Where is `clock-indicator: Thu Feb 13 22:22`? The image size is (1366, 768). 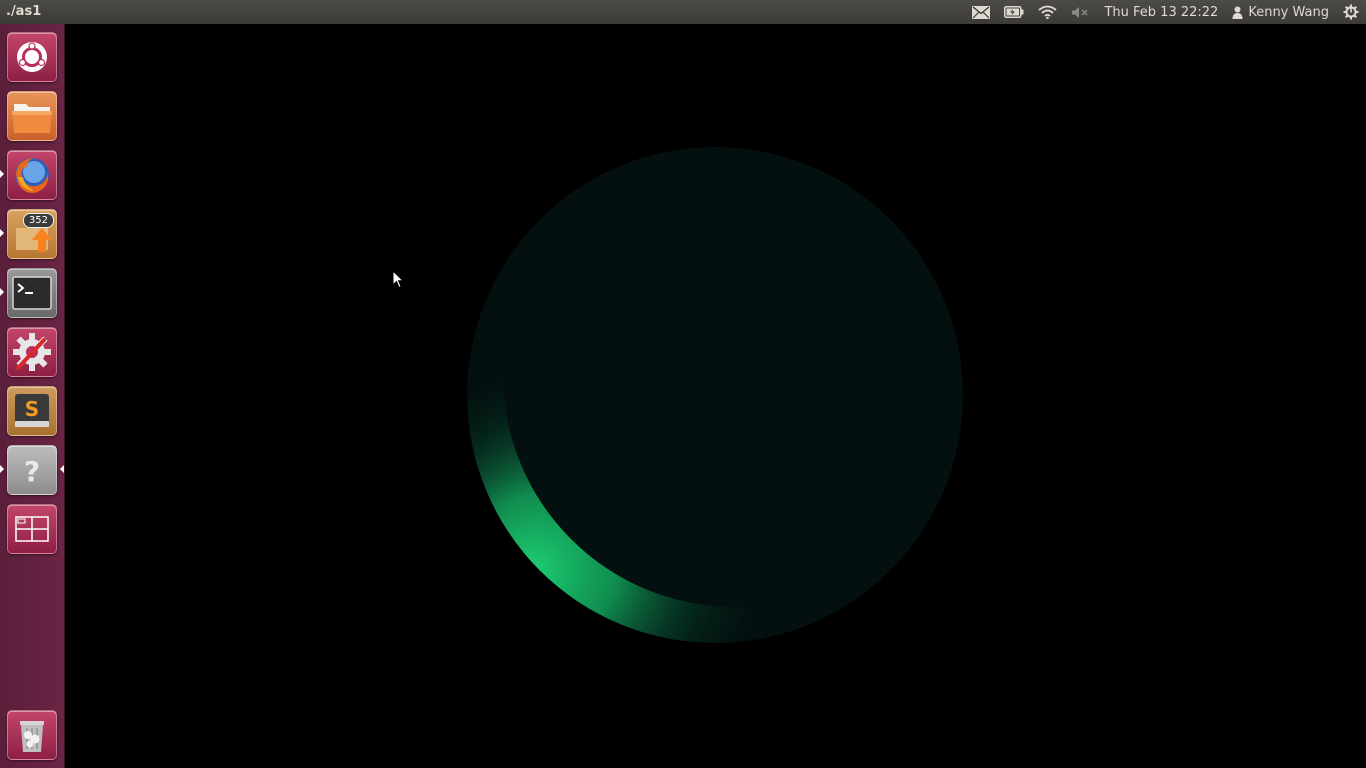 clock-indicator: Thu Feb 13 22:22 is located at coordinates (1161, 12).